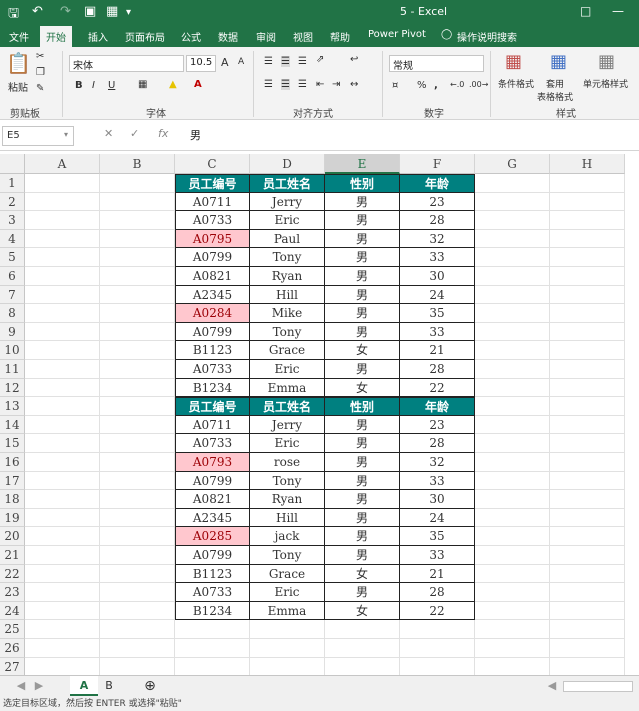 This screenshot has width=639, height=711. Describe the element at coordinates (436, 85) in the screenshot. I see `comma-style-icon: ,` at that location.